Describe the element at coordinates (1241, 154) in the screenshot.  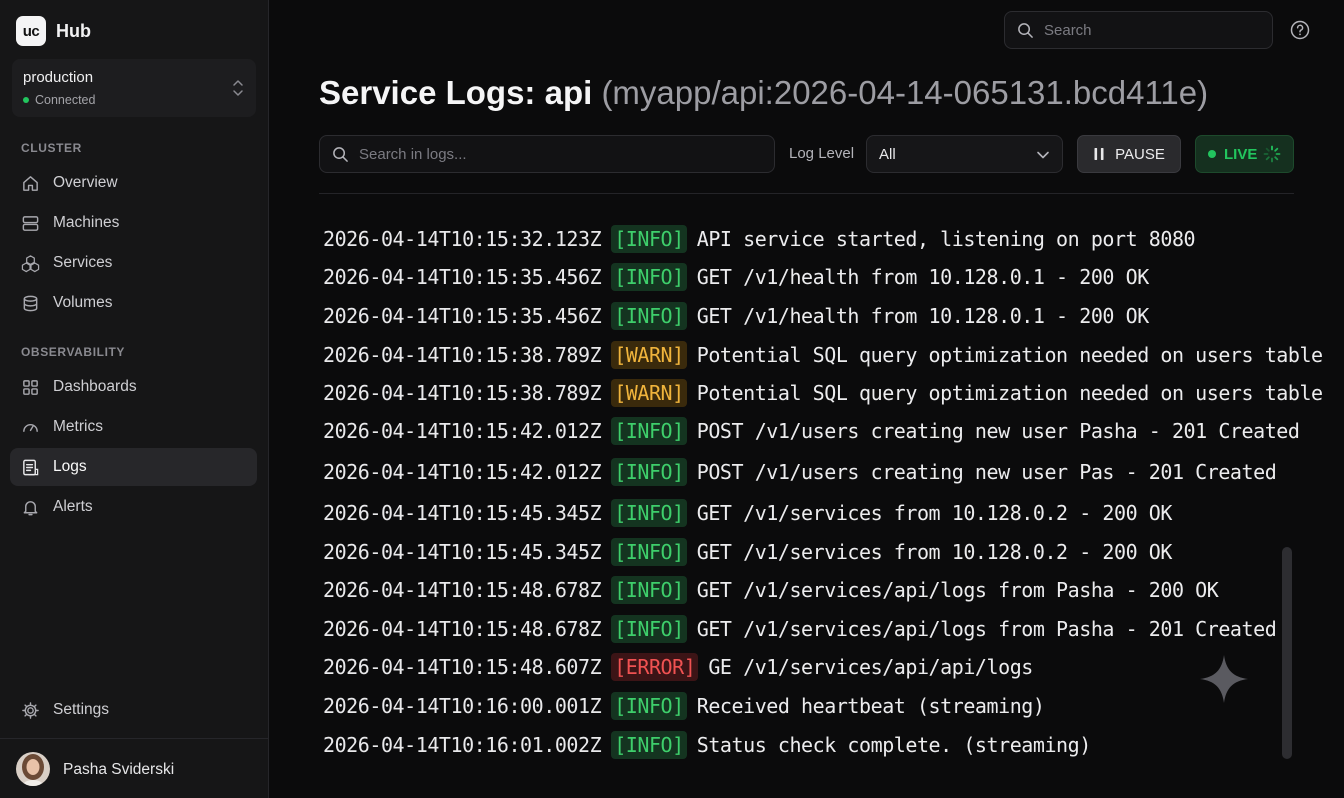
I see `live-label: LIVE` at that location.